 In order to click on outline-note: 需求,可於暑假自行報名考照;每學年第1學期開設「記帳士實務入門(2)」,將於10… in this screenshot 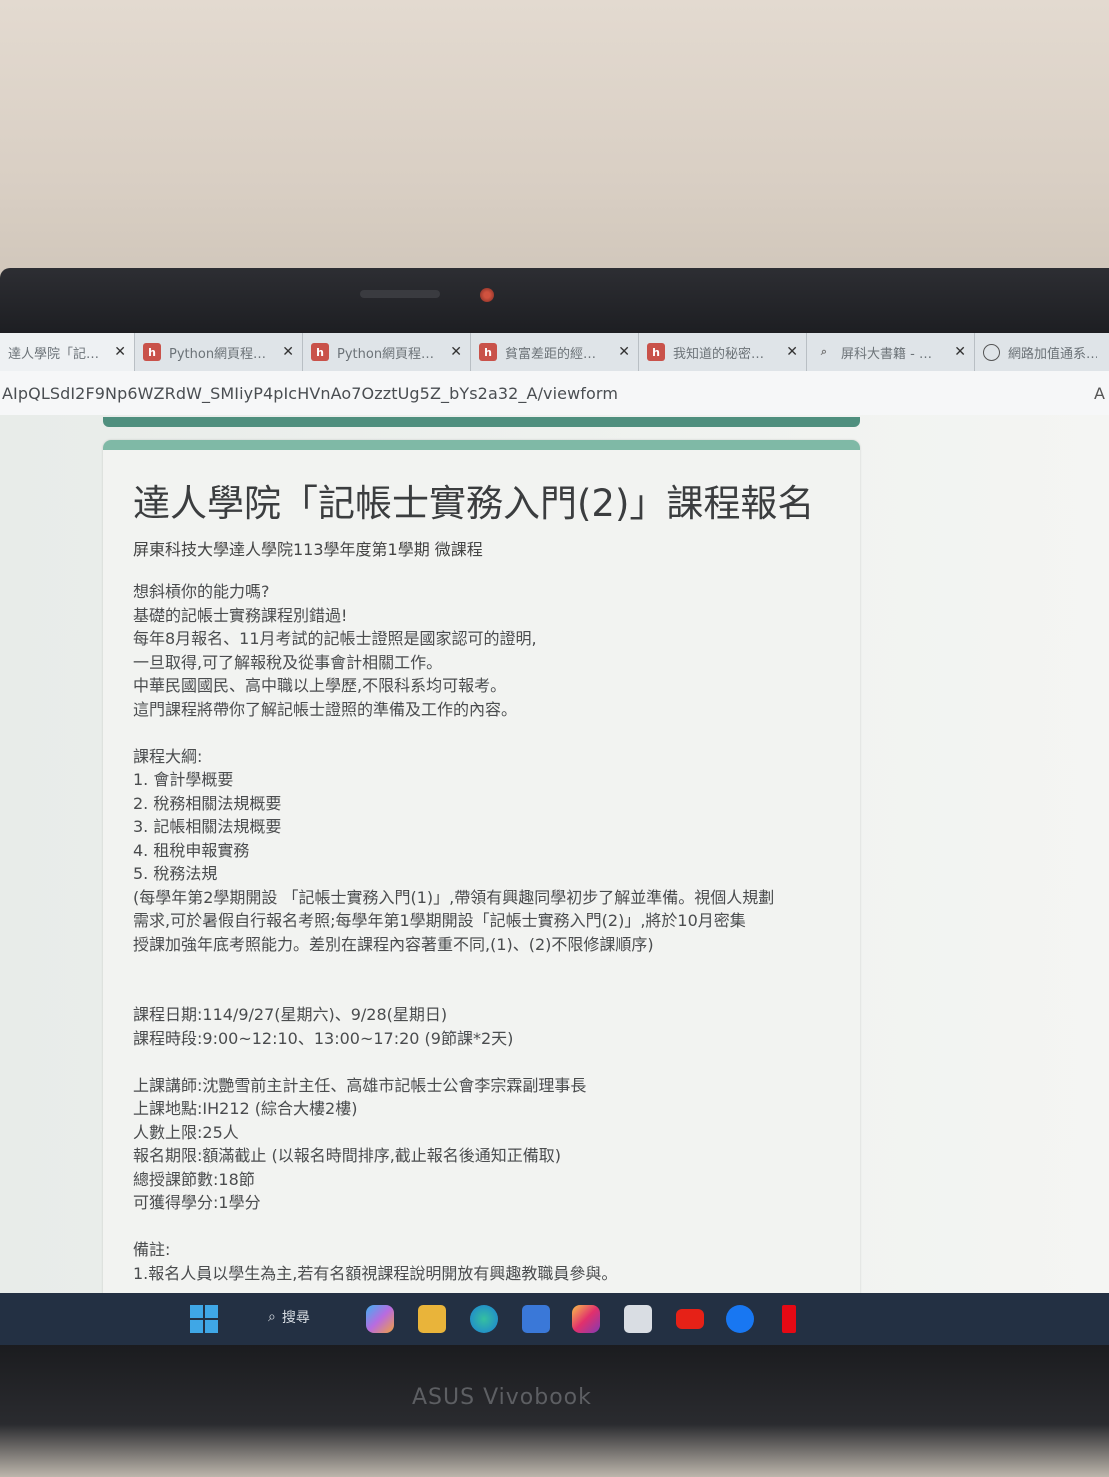, I will do `click(439, 920)`.